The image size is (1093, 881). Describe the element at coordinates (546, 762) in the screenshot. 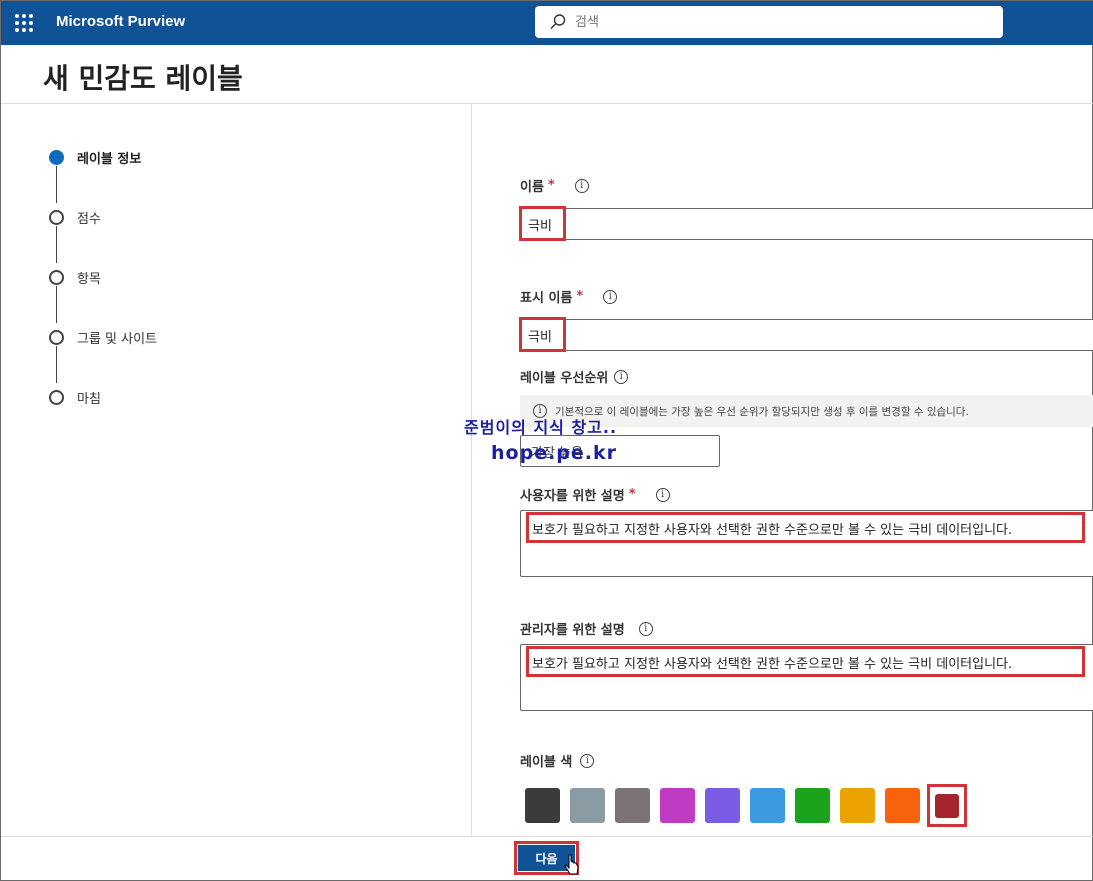

I see `color-label-text: 레이블 색` at that location.